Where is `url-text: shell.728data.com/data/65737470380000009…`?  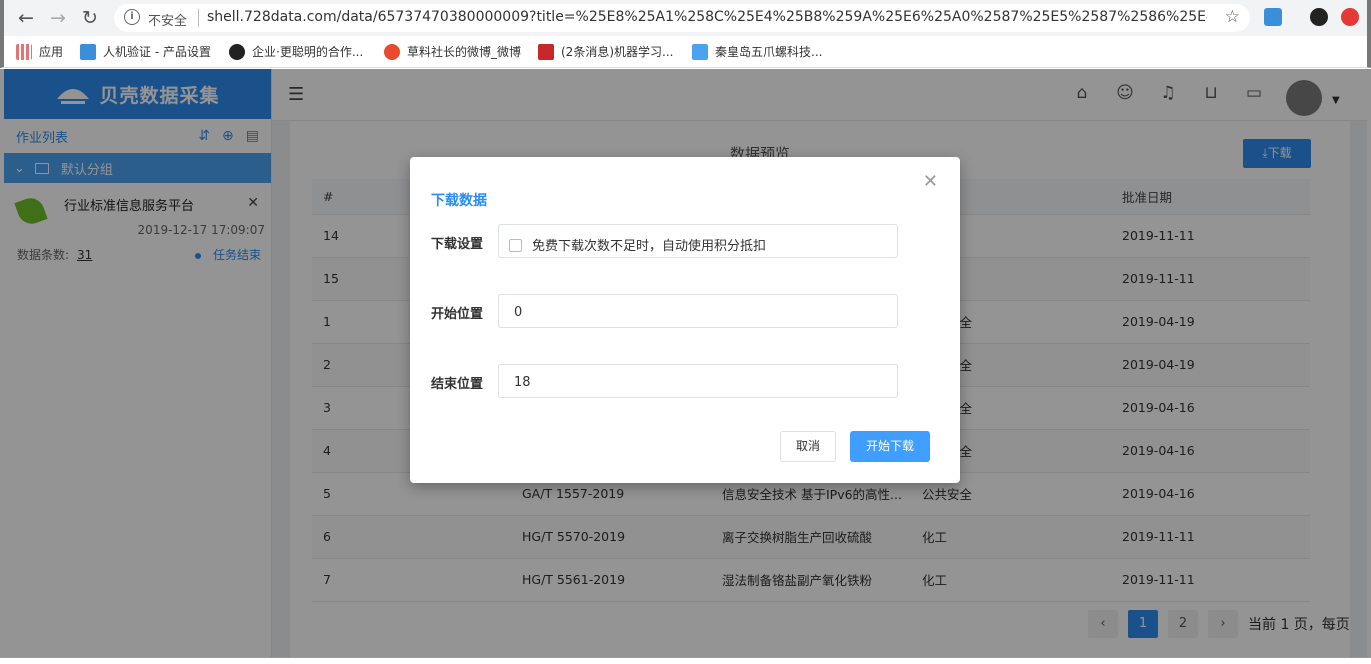
url-text: shell.728data.com/data/65737470380000009… is located at coordinates (707, 17).